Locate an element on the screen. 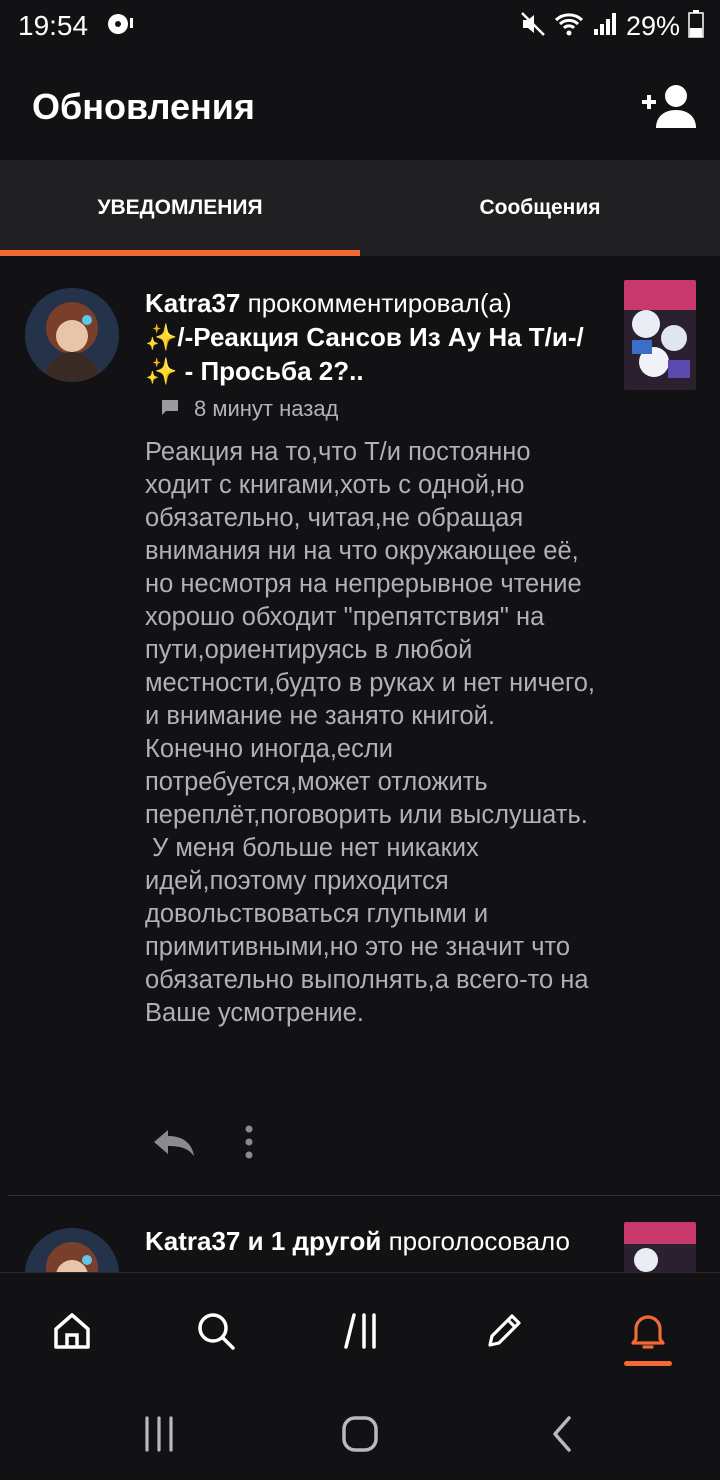 The width and height of the screenshot is (720, 1480). back-icon is located at coordinates (562, 1434).